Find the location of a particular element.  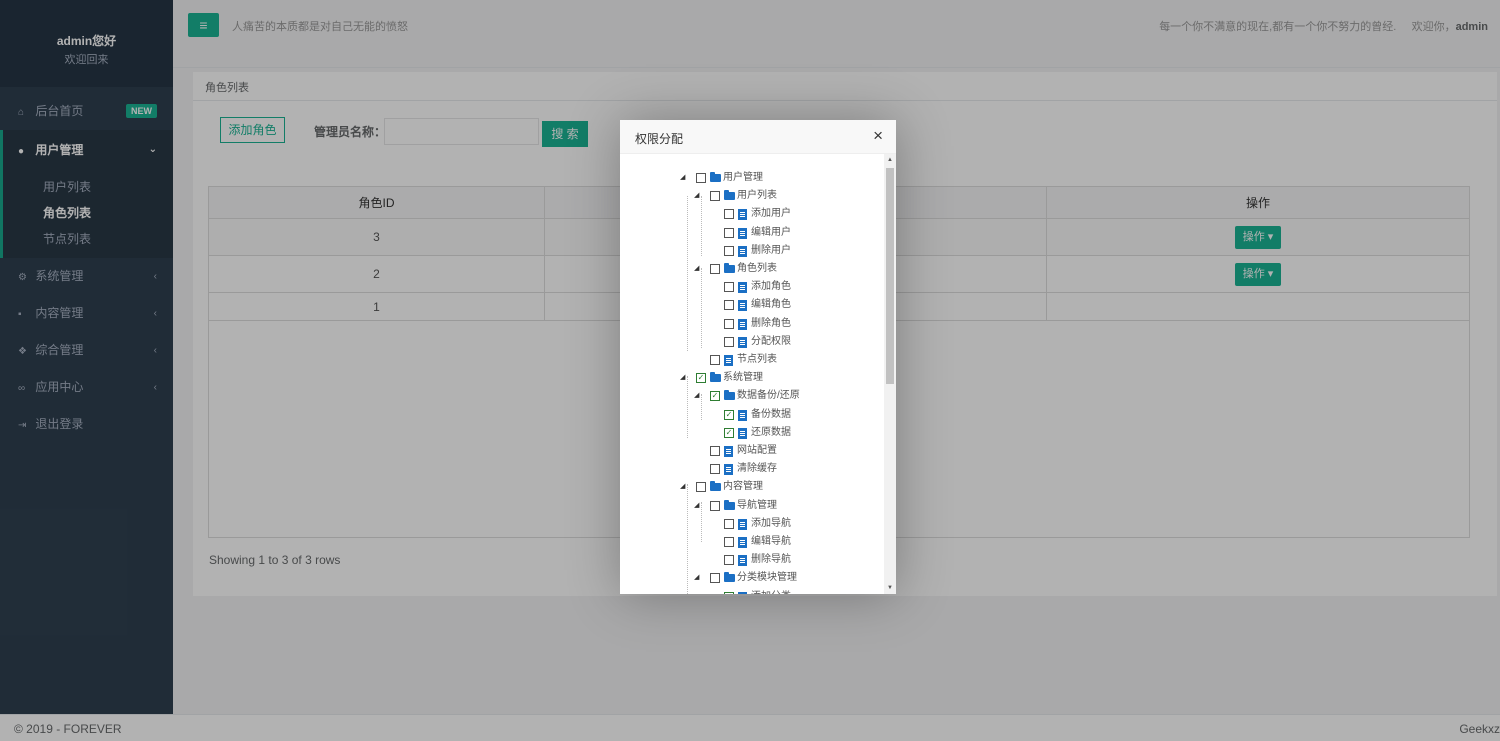

tree-node-label: 用户列表 is located at coordinates (757, 196).